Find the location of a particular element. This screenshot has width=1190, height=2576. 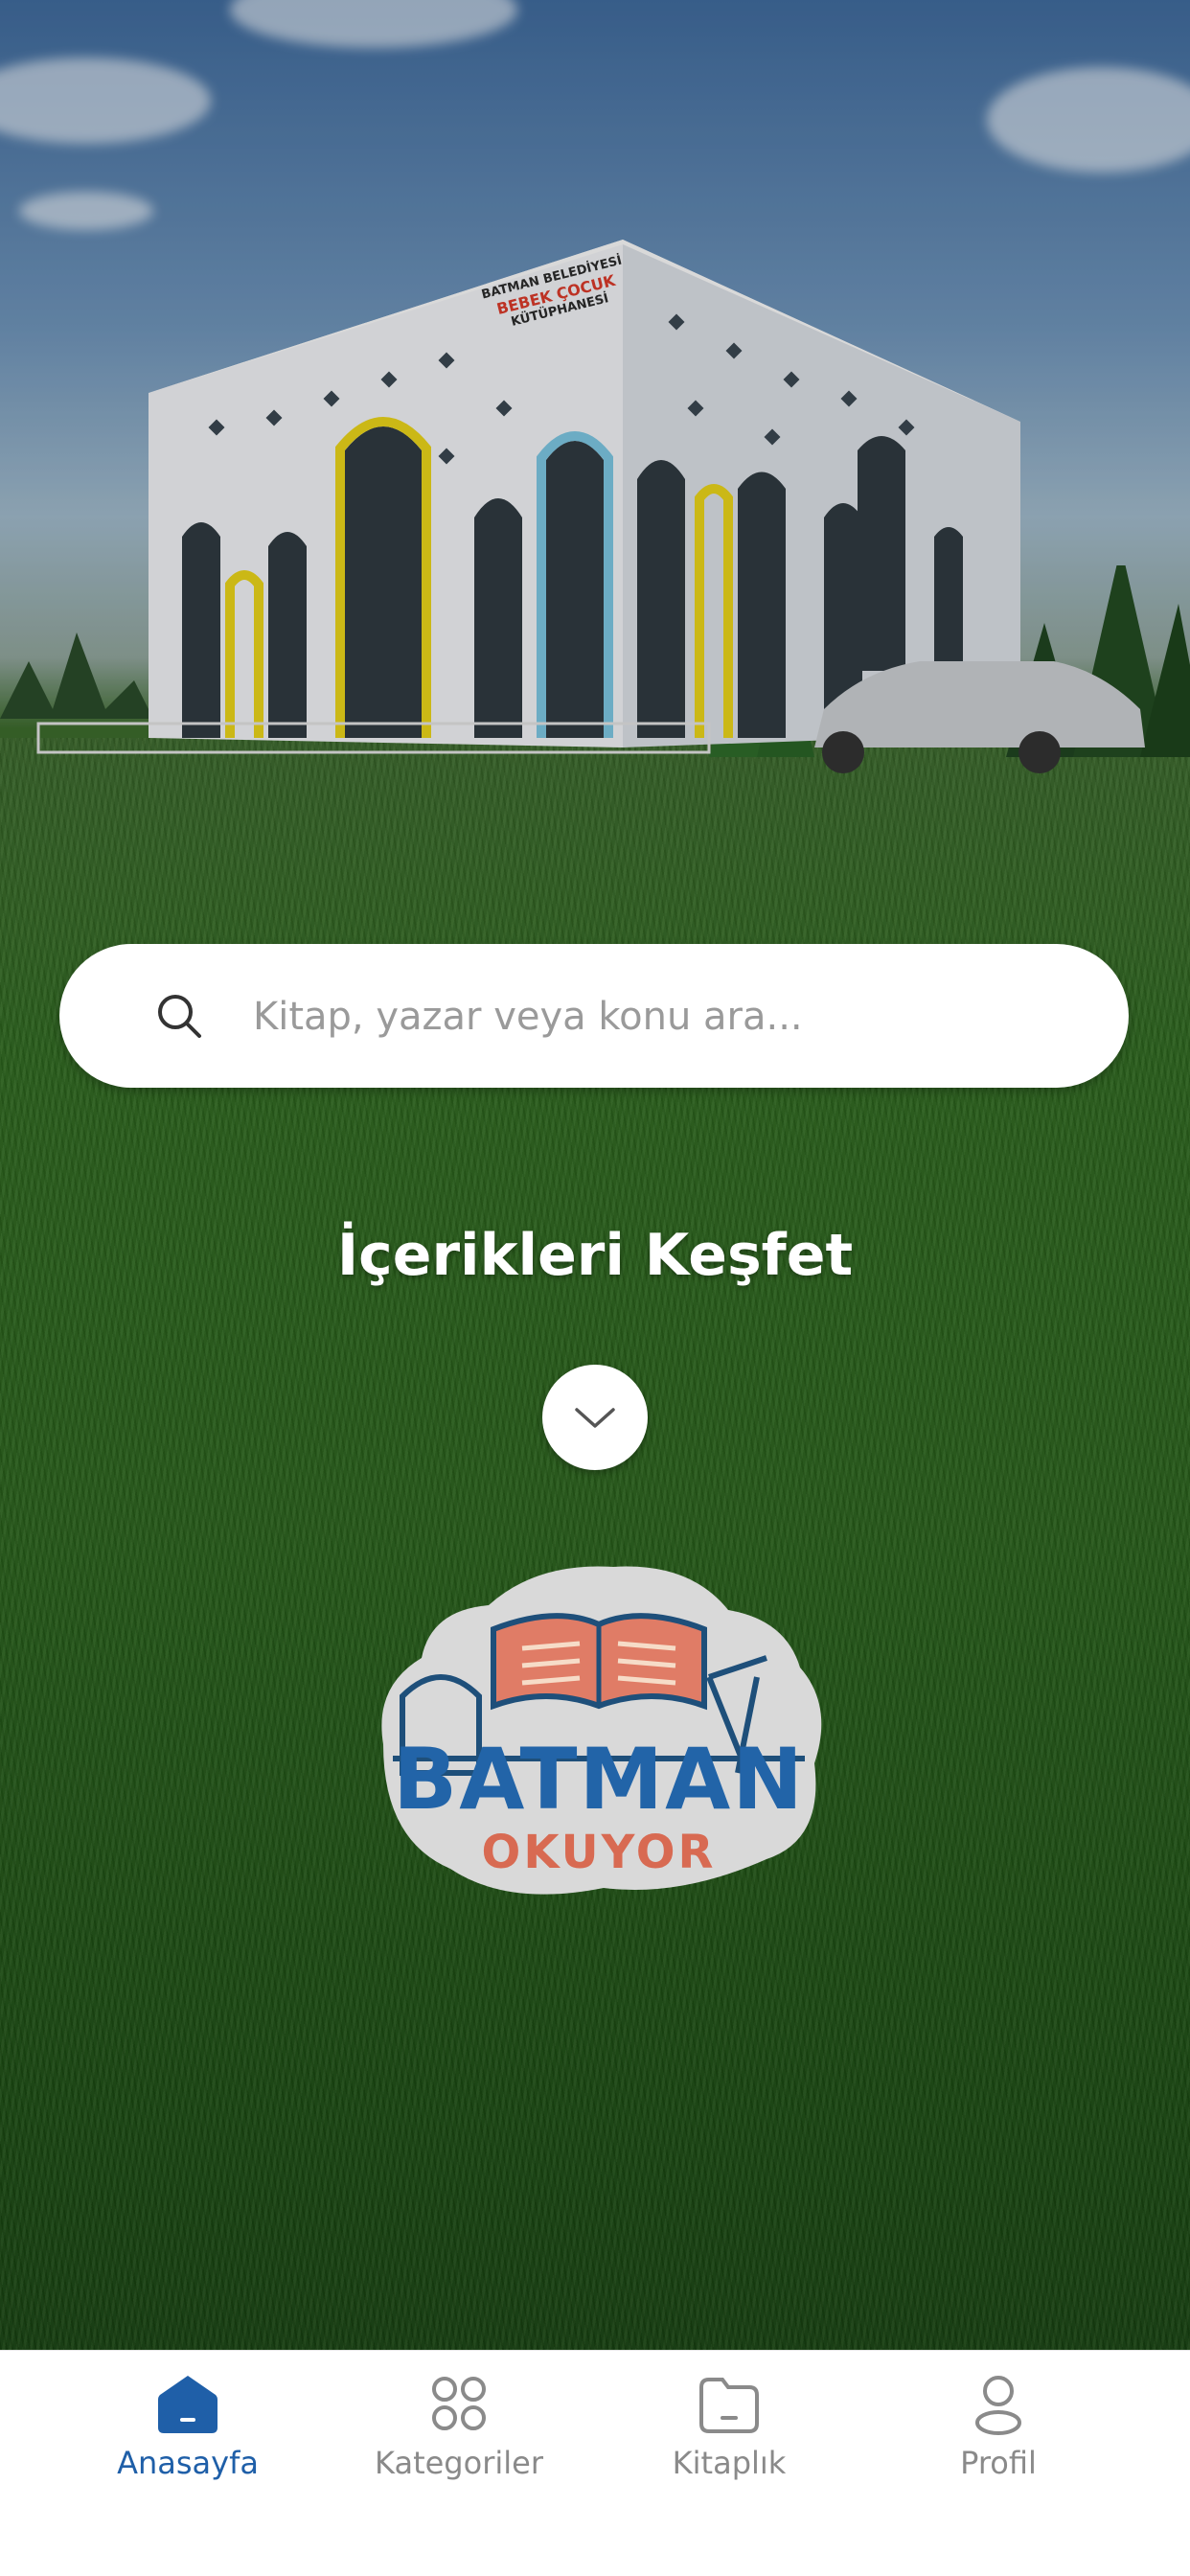

logo-text-batman: BATMAN is located at coordinates (599, 1779).